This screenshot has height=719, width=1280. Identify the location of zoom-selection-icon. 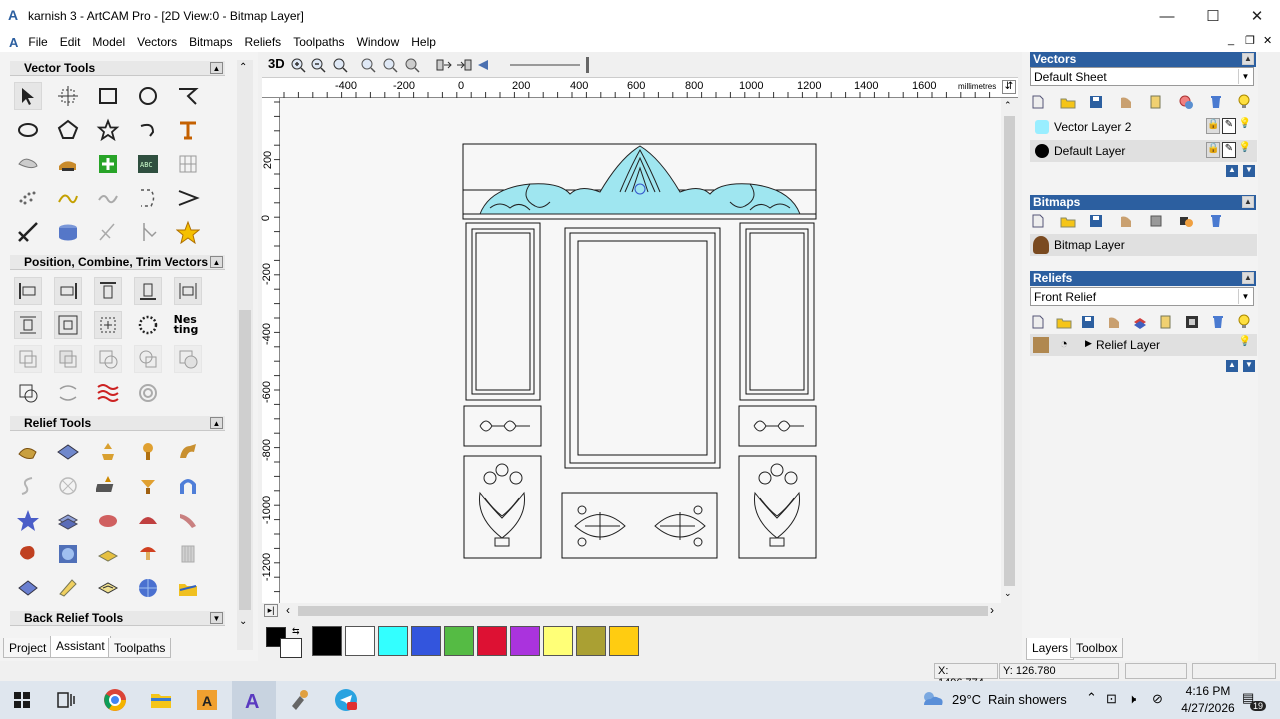
(390, 65).